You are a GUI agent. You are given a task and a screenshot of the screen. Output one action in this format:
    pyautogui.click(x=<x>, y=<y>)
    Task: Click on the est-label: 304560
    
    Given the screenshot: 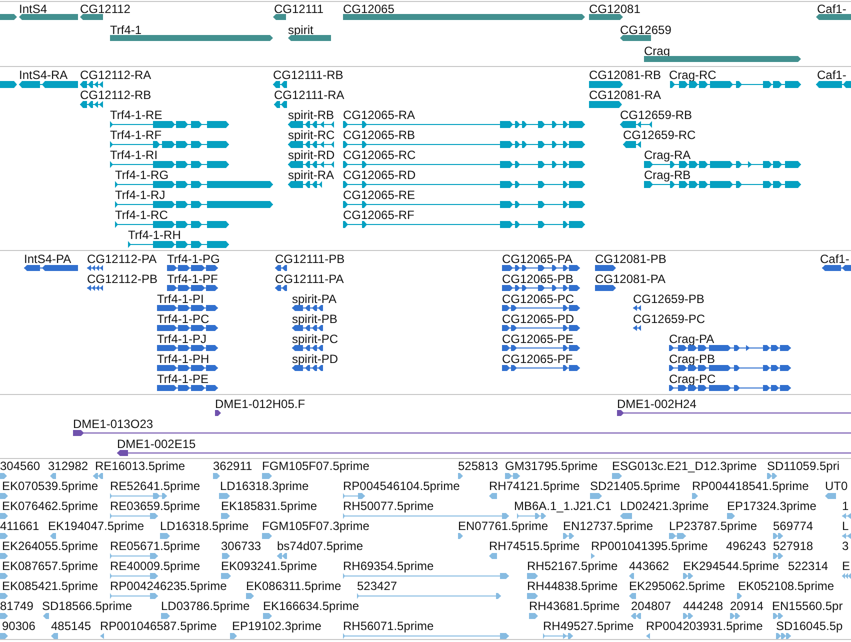 What is the action you would take?
    pyautogui.click(x=20, y=466)
    